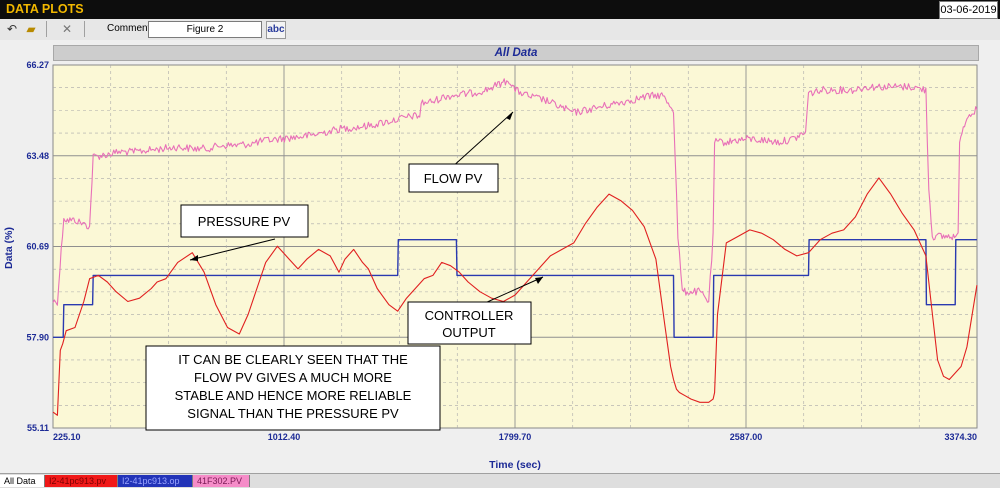  What do you see at coordinates (515, 437) in the screenshot?
I see `x-tick-label: 1799.70` at bounding box center [515, 437].